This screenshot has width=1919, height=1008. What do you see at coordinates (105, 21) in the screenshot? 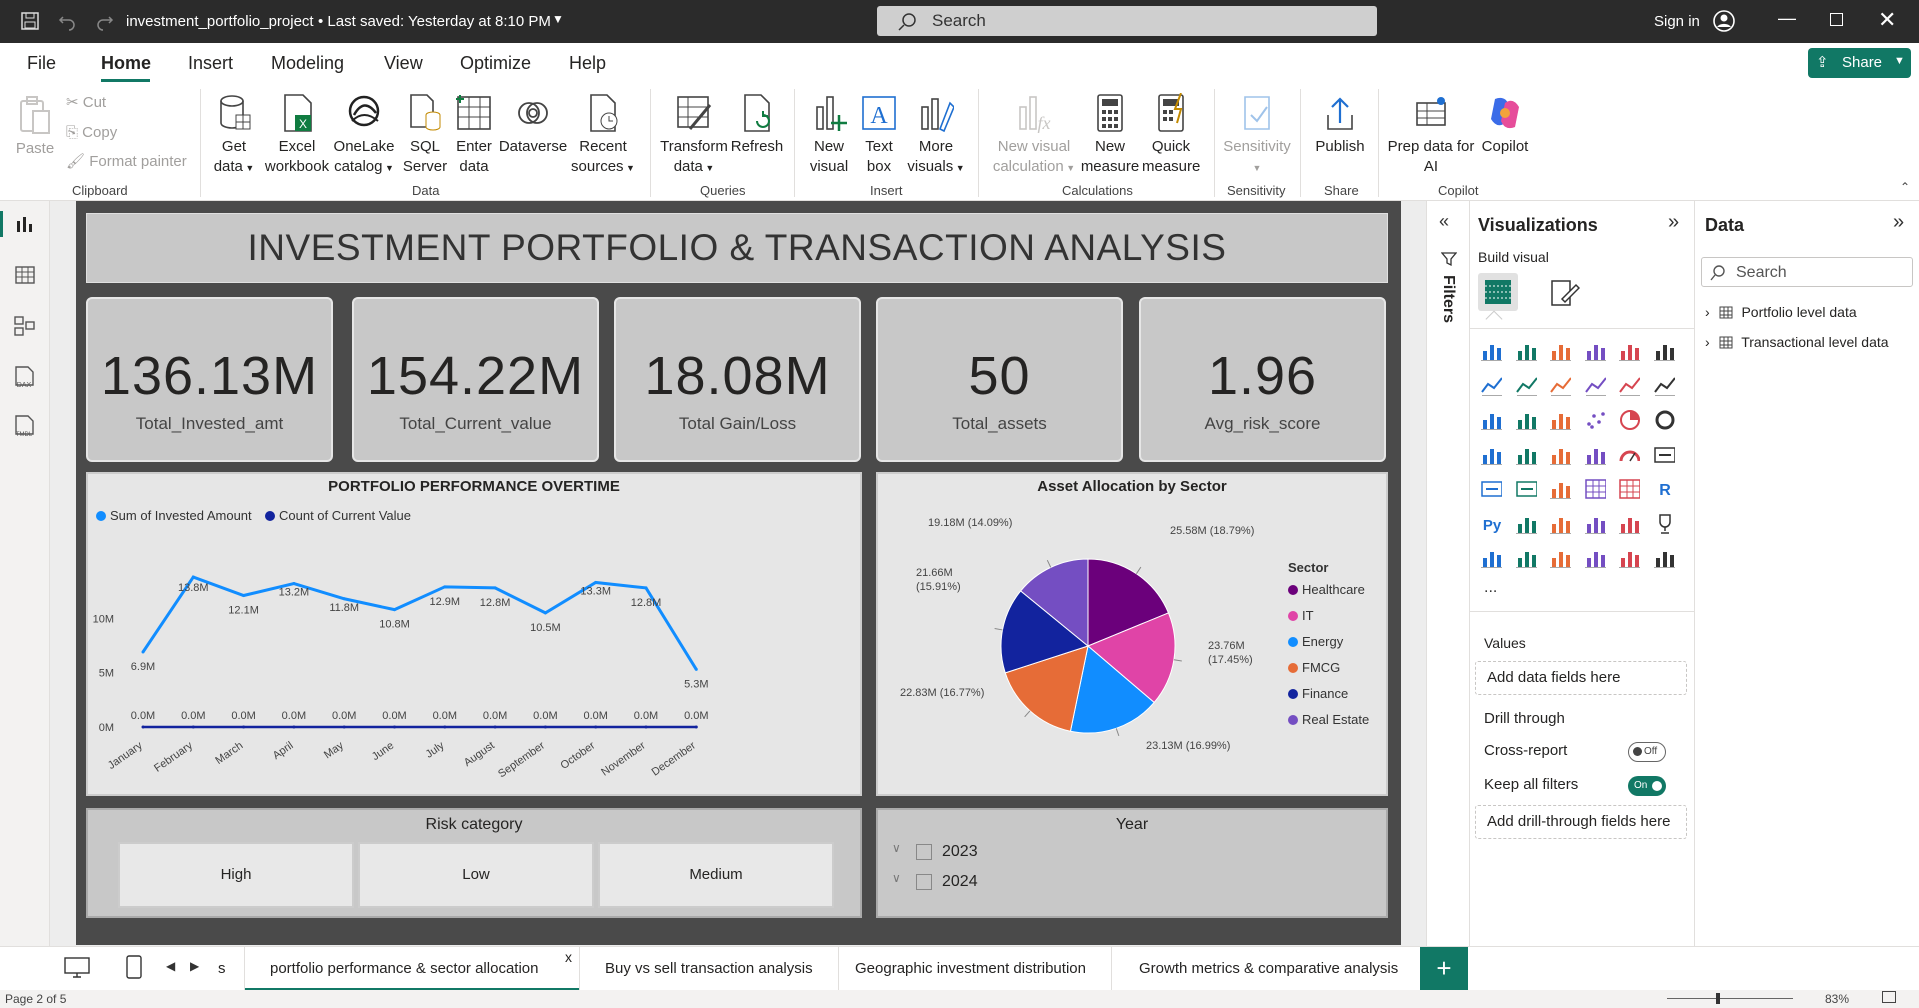
I see `redo-icon` at bounding box center [105, 21].